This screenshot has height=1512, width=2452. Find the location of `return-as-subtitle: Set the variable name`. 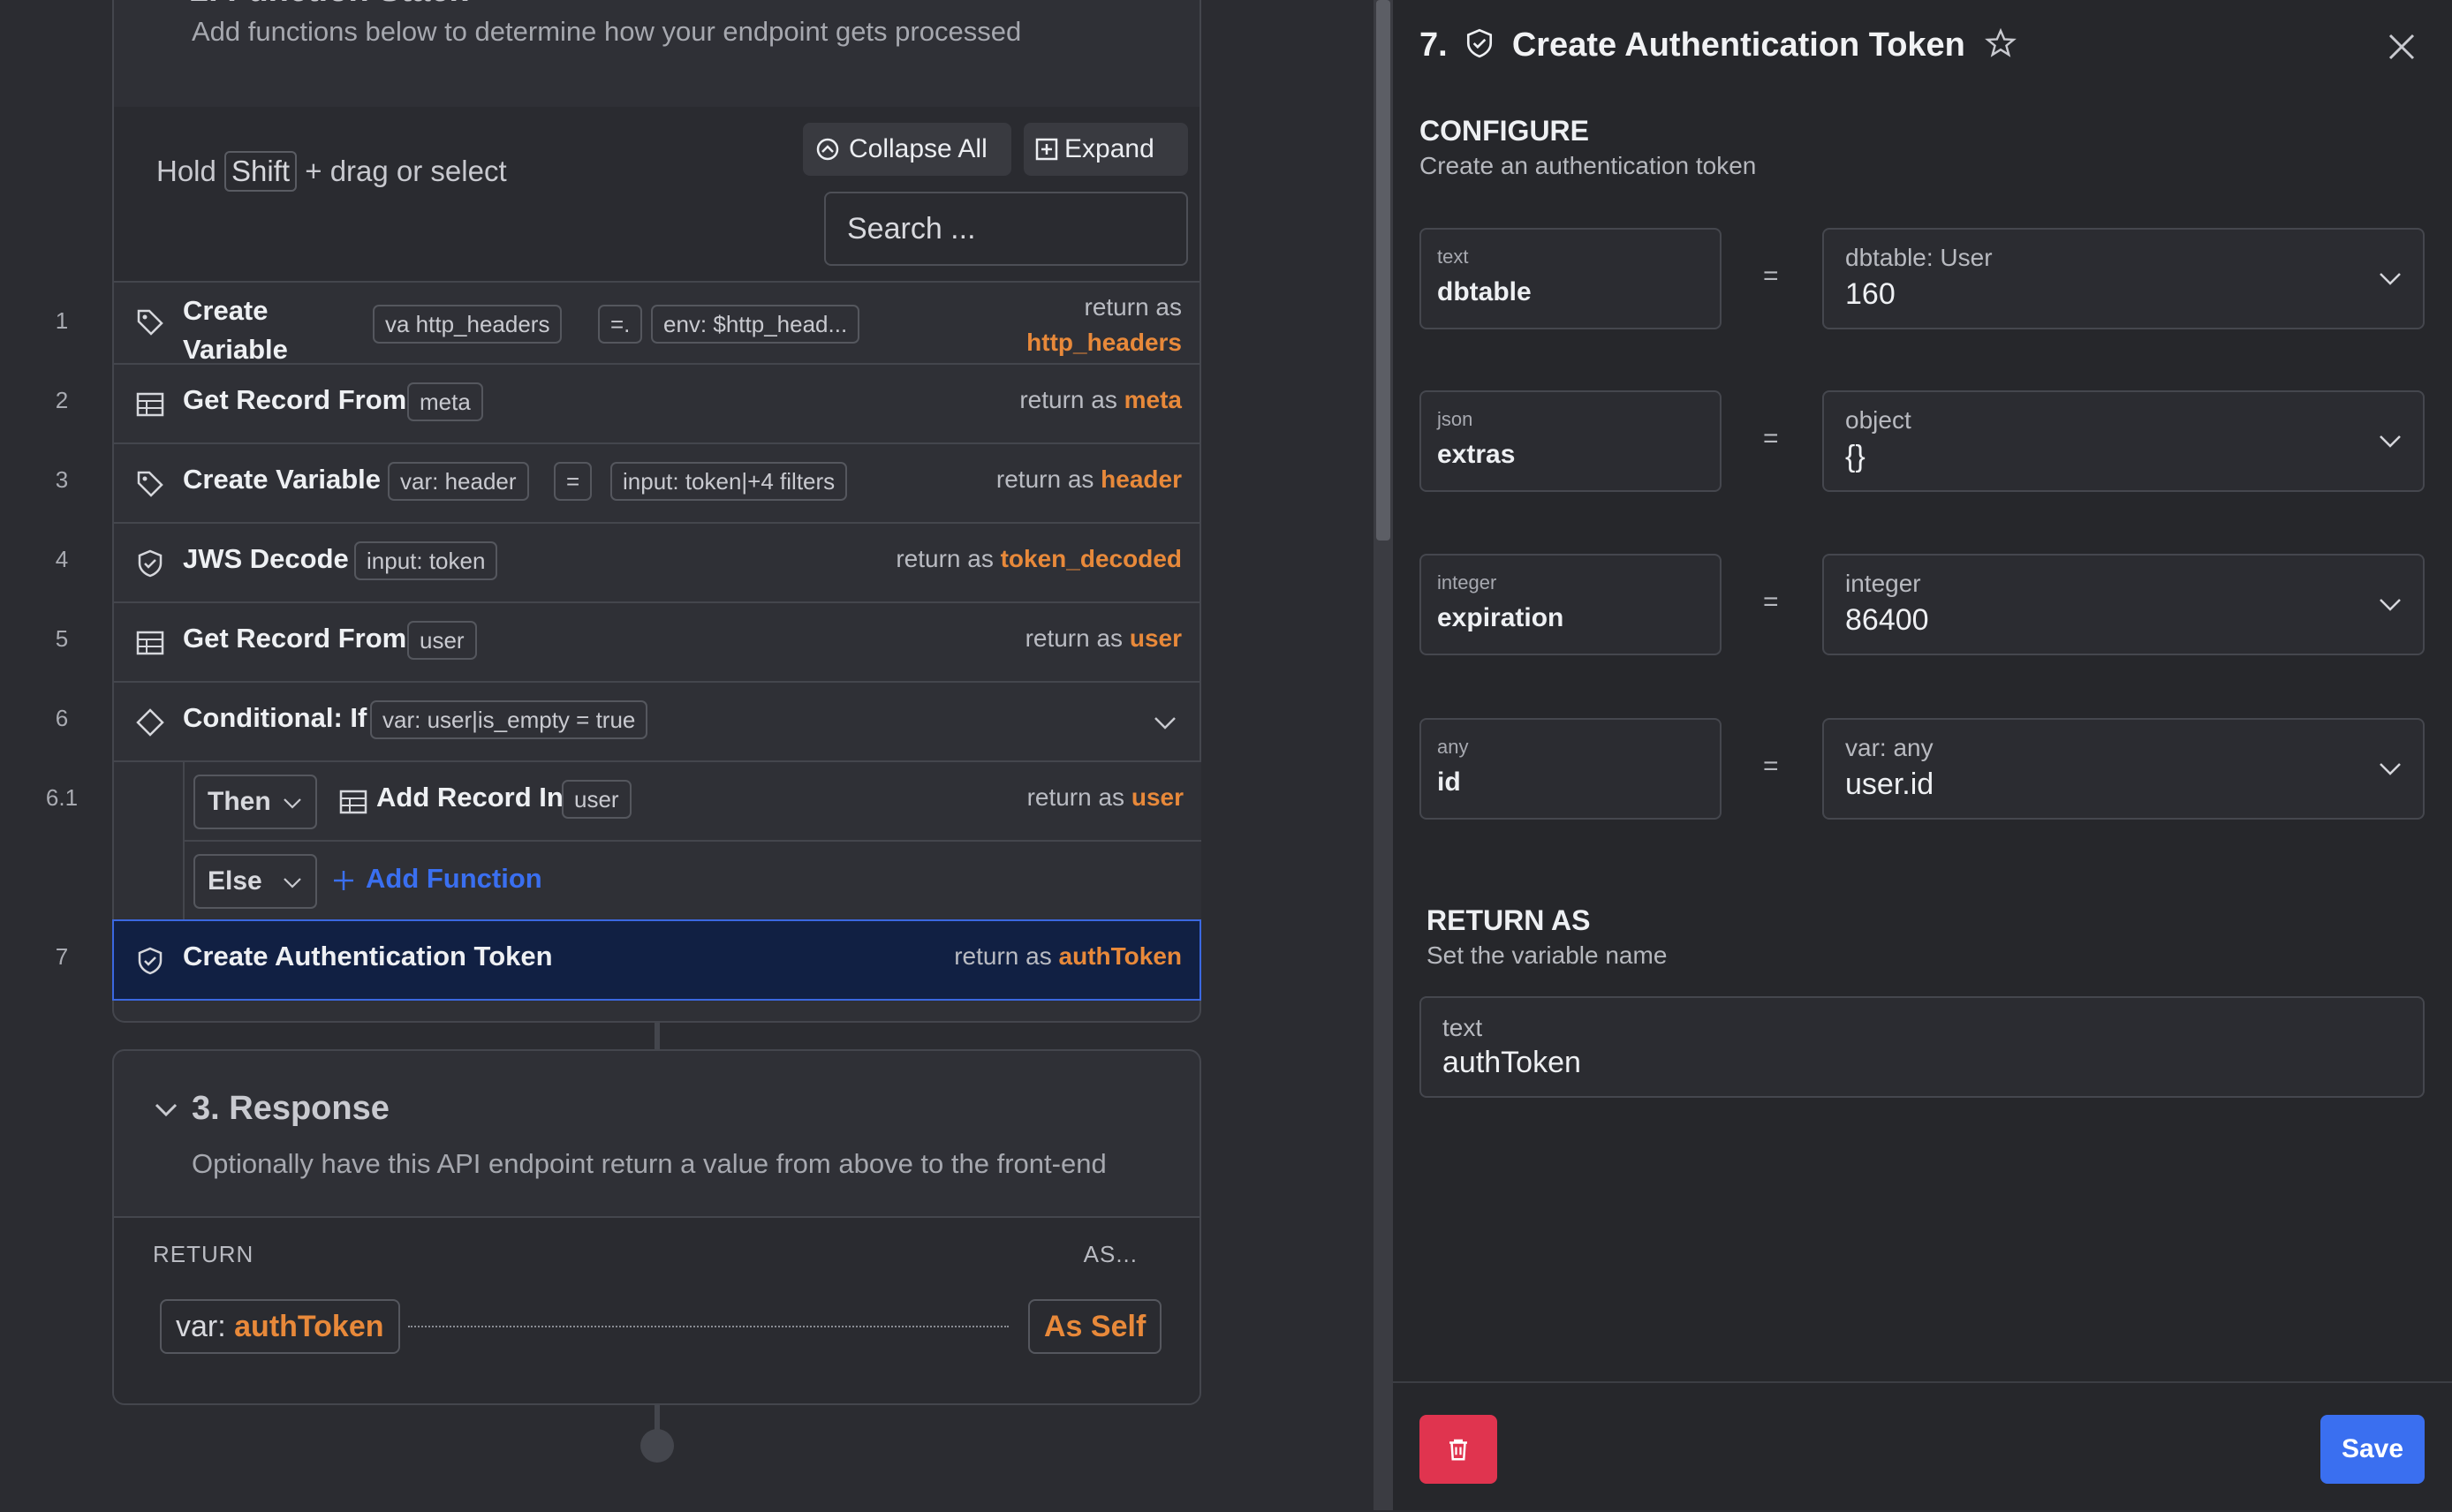

return-as-subtitle: Set the variable name is located at coordinates (1547, 955).